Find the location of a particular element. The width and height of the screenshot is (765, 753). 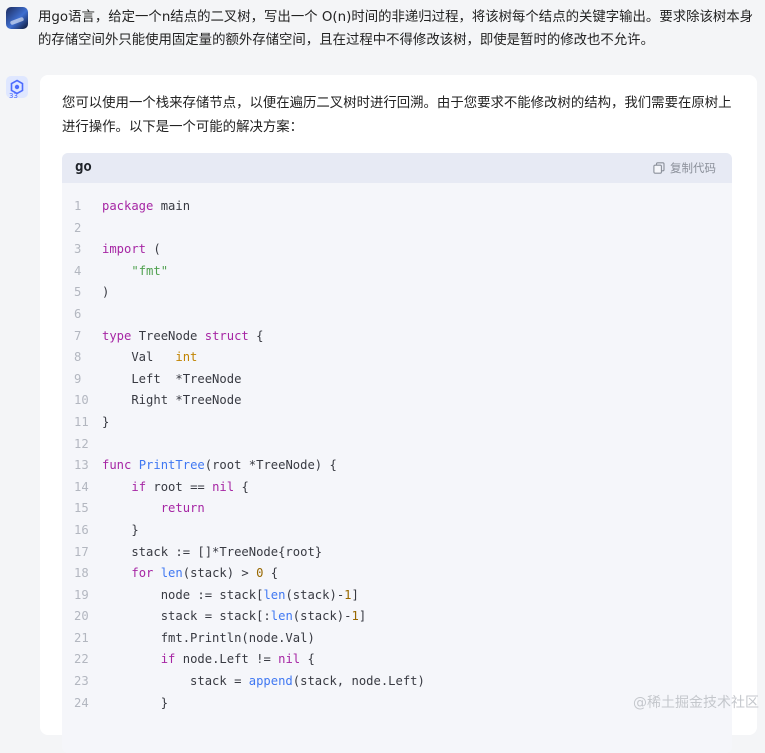

code-token: Right *TreeNode is located at coordinates (172, 400).